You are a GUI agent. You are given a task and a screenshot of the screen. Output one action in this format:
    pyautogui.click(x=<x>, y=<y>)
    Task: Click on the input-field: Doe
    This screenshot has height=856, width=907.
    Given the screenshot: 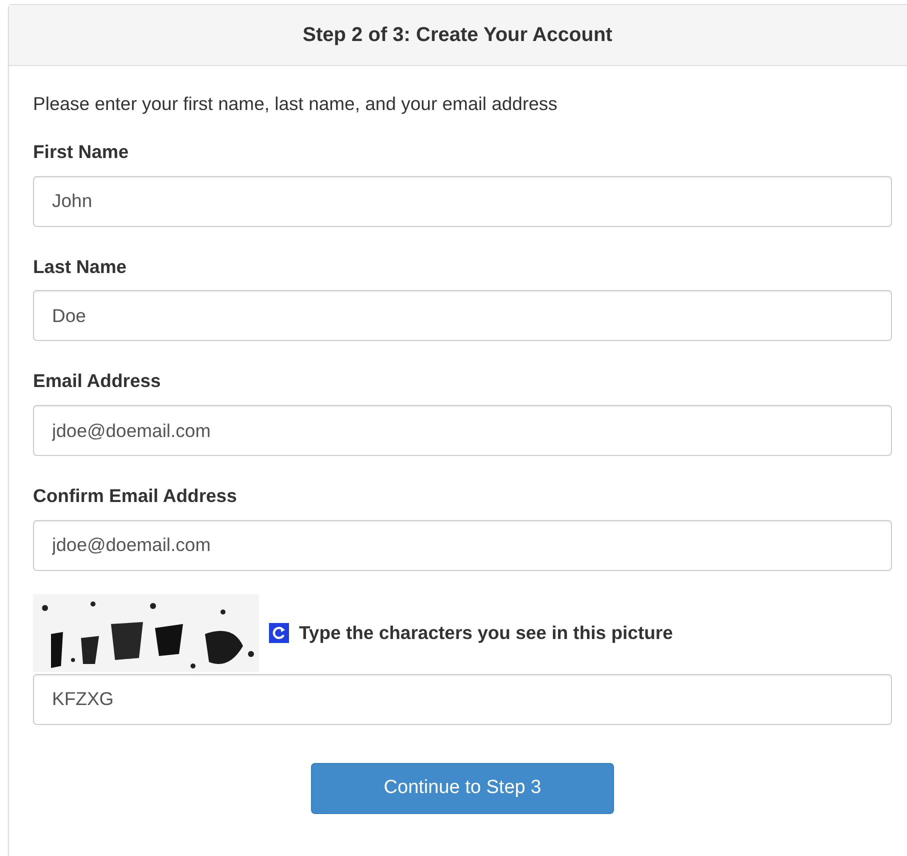 What is the action you would take?
    pyautogui.click(x=462, y=316)
    